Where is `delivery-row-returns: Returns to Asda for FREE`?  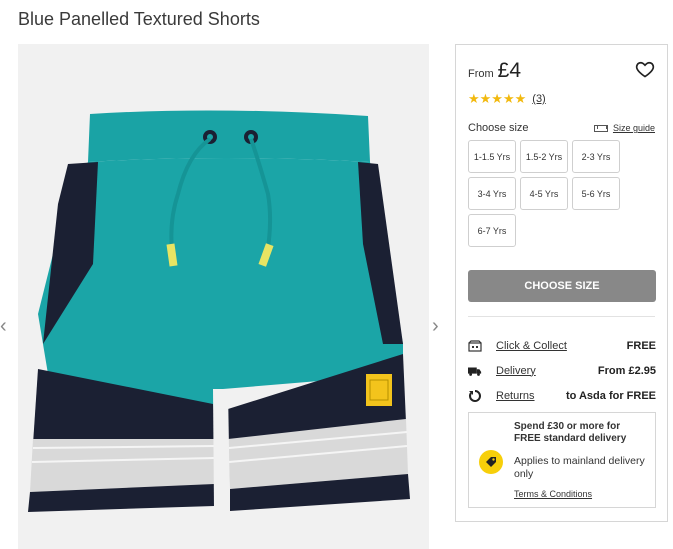
delivery-row-returns: Returns to Asda for FREE is located at coordinates (562, 395).